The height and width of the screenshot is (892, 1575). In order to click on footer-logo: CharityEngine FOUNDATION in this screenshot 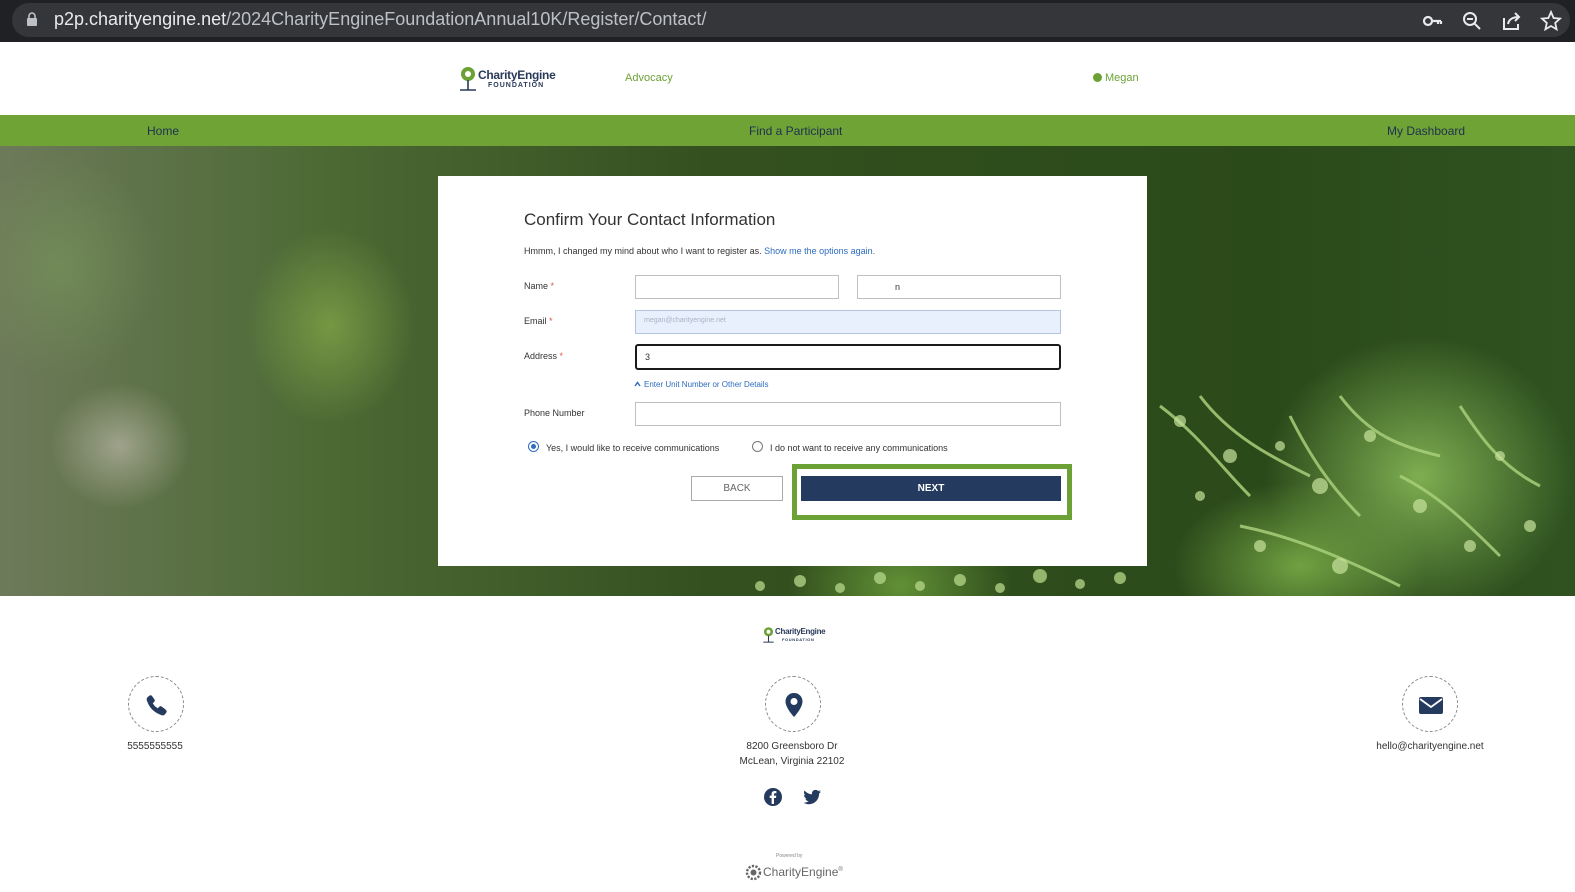, I will do `click(797, 636)`.